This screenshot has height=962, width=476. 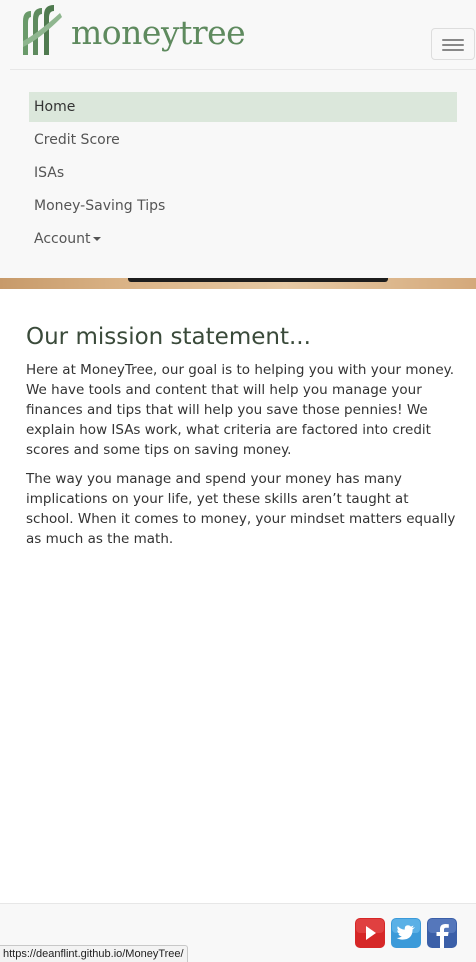 I want to click on twitter-icon, so click(x=406, y=933).